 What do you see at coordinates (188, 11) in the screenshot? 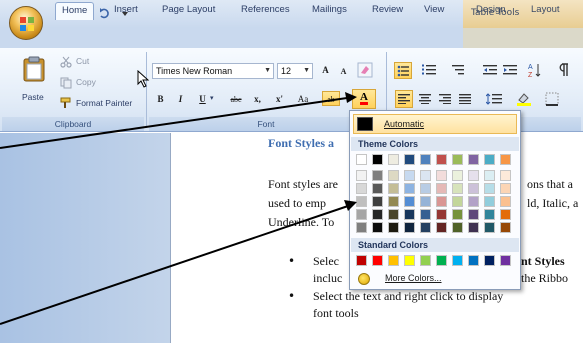
I see `tab-page-layout: Page Layout` at bounding box center [188, 11].